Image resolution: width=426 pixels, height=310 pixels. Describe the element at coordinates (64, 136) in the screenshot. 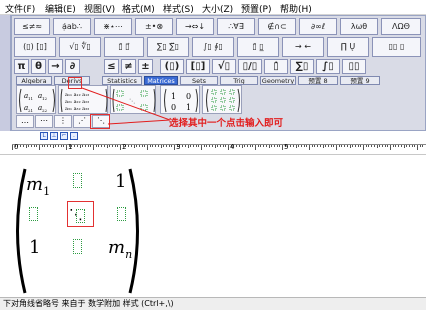

I see `tab-stop-right-icon: ⌐` at that location.